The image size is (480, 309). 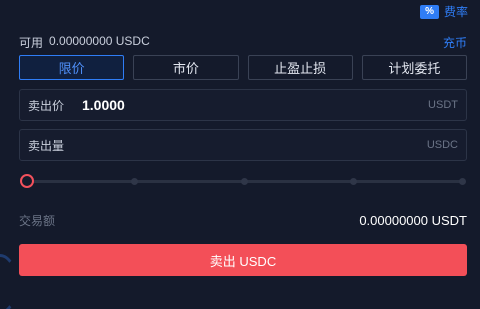 I want to click on sell-price-field: 卖出价 USDT, so click(x=243, y=105).